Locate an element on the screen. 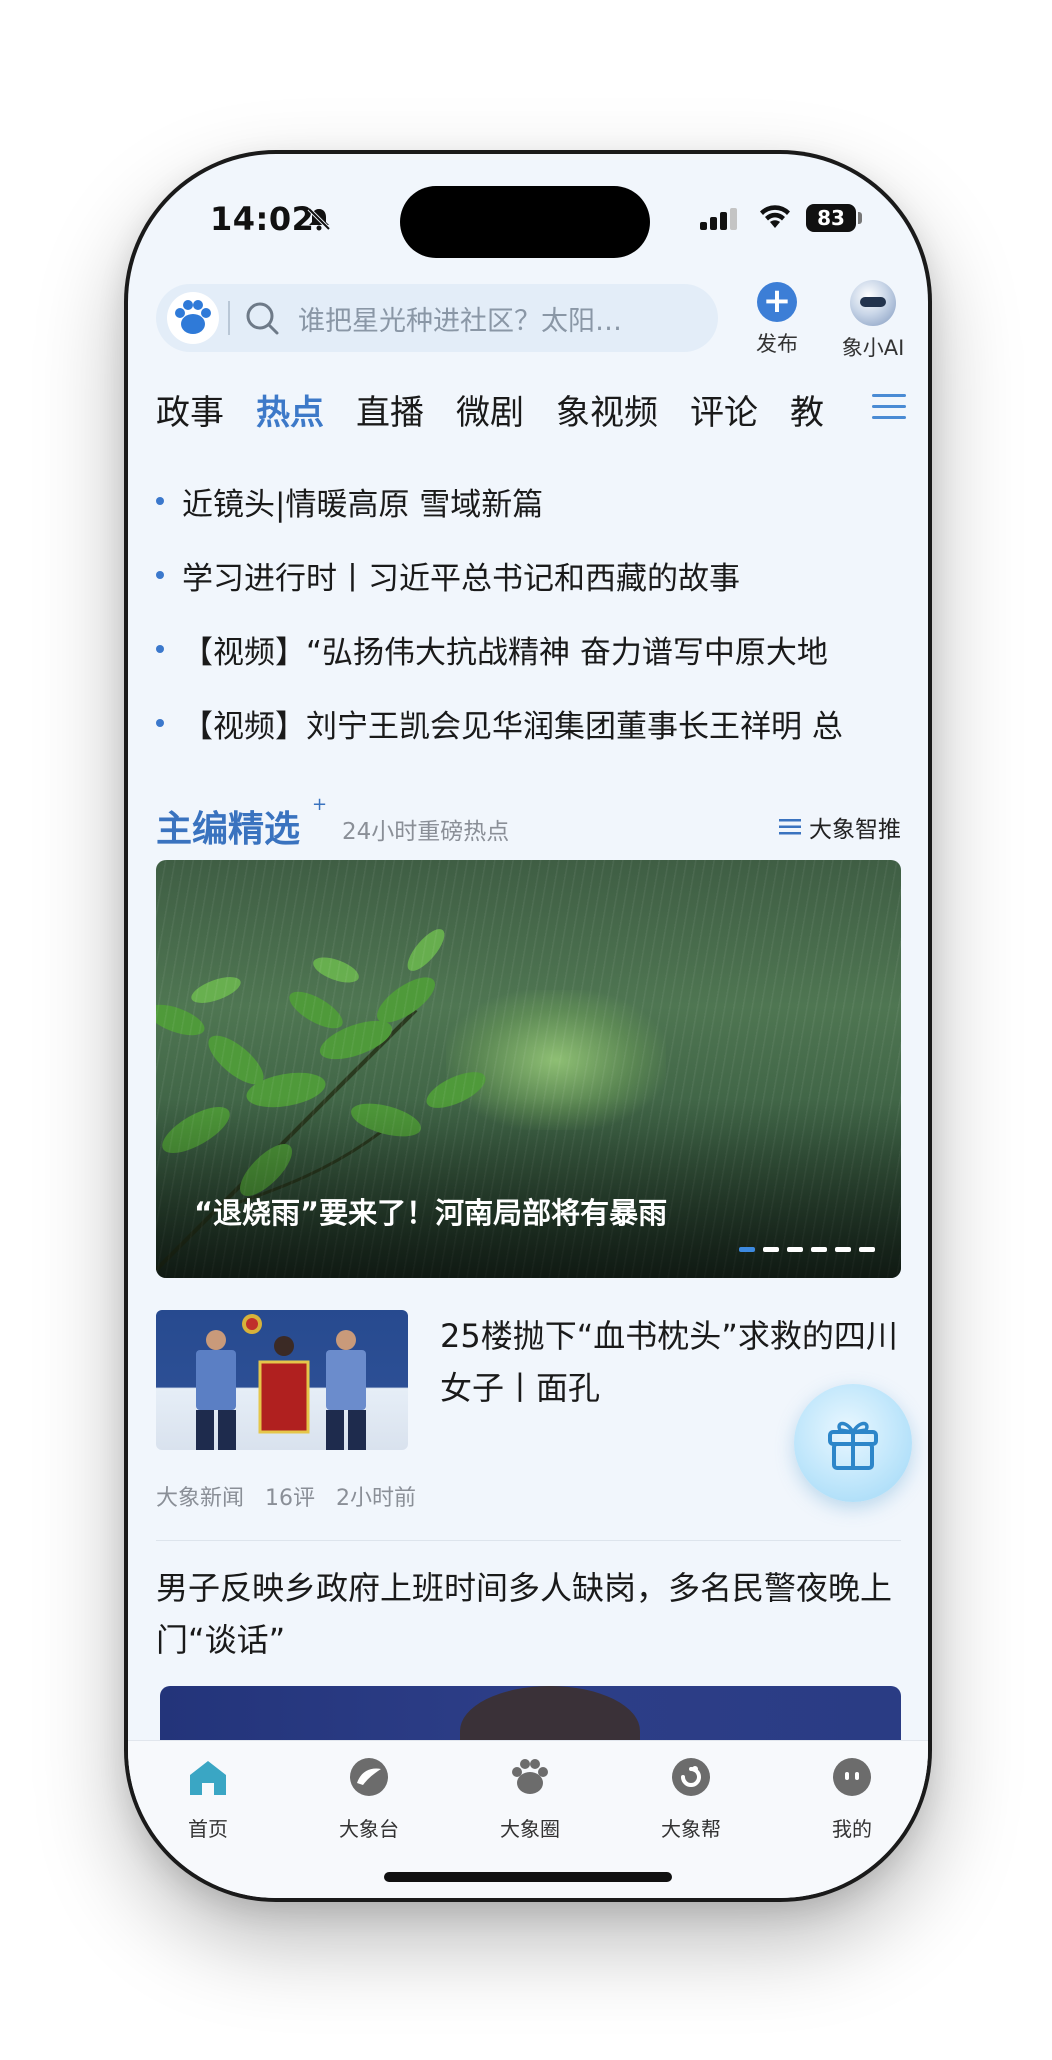  tv-station-icon is located at coordinates (369, 1777).